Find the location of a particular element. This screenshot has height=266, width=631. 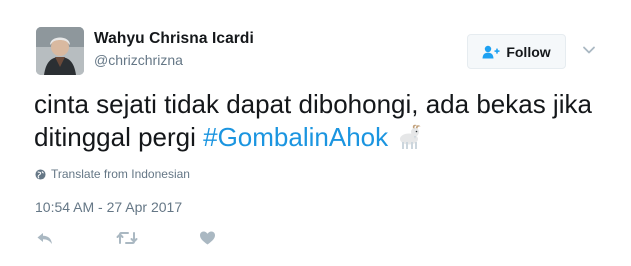

goat-emoji-icon is located at coordinates (410, 136).